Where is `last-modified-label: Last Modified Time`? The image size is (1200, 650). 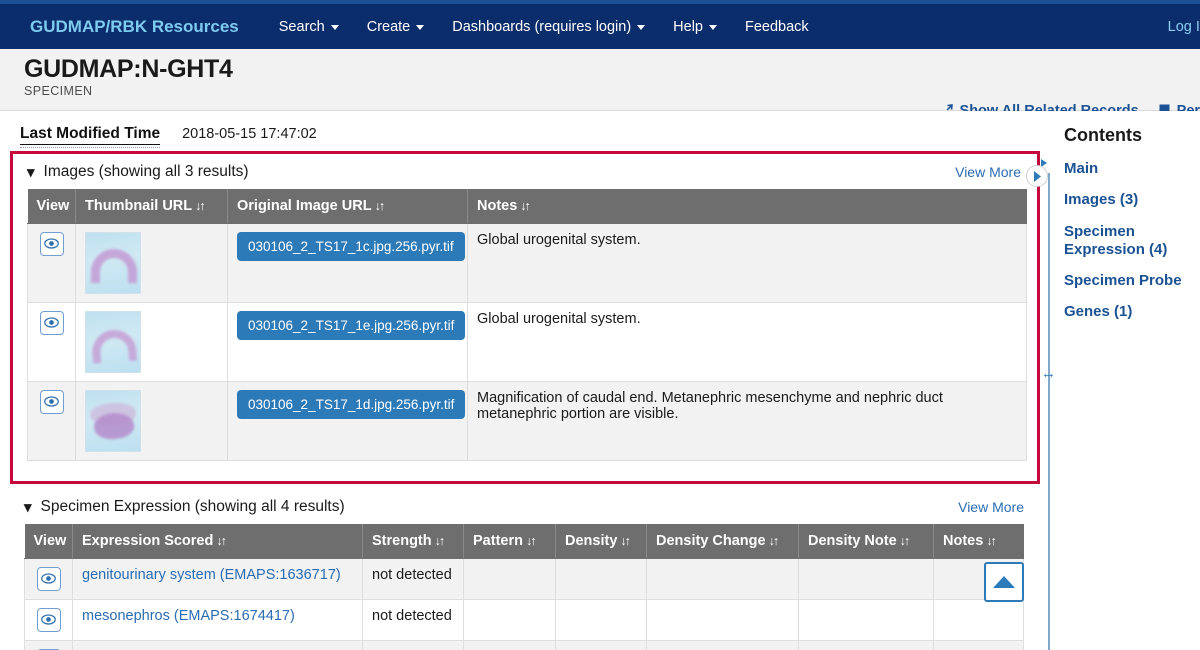
last-modified-label: Last Modified Time is located at coordinates (90, 136).